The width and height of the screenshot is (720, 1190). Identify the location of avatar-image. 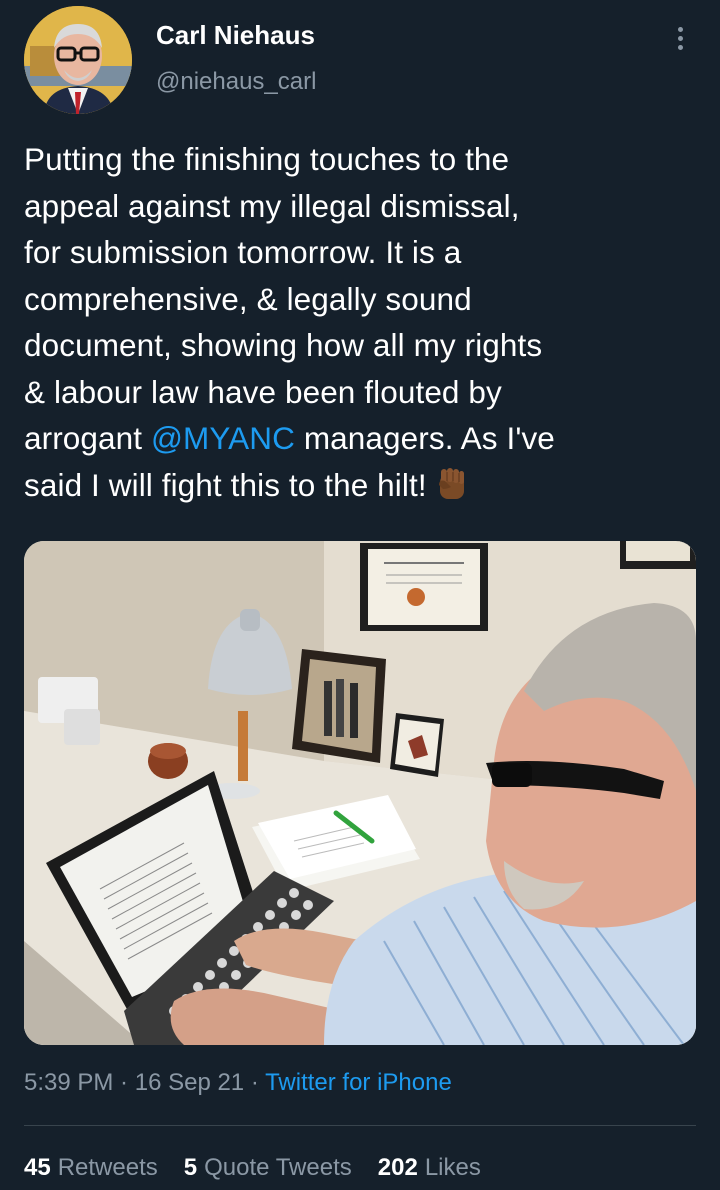
(78, 60).